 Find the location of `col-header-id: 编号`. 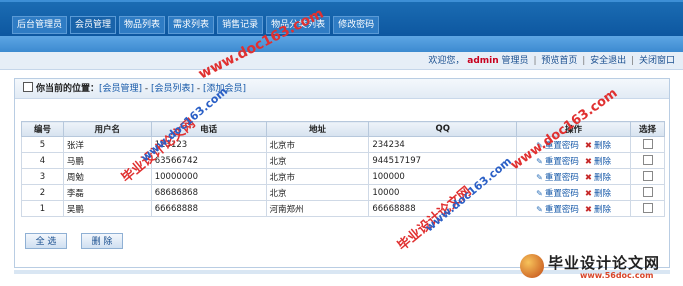

col-header-id: 编号 is located at coordinates (42, 129).